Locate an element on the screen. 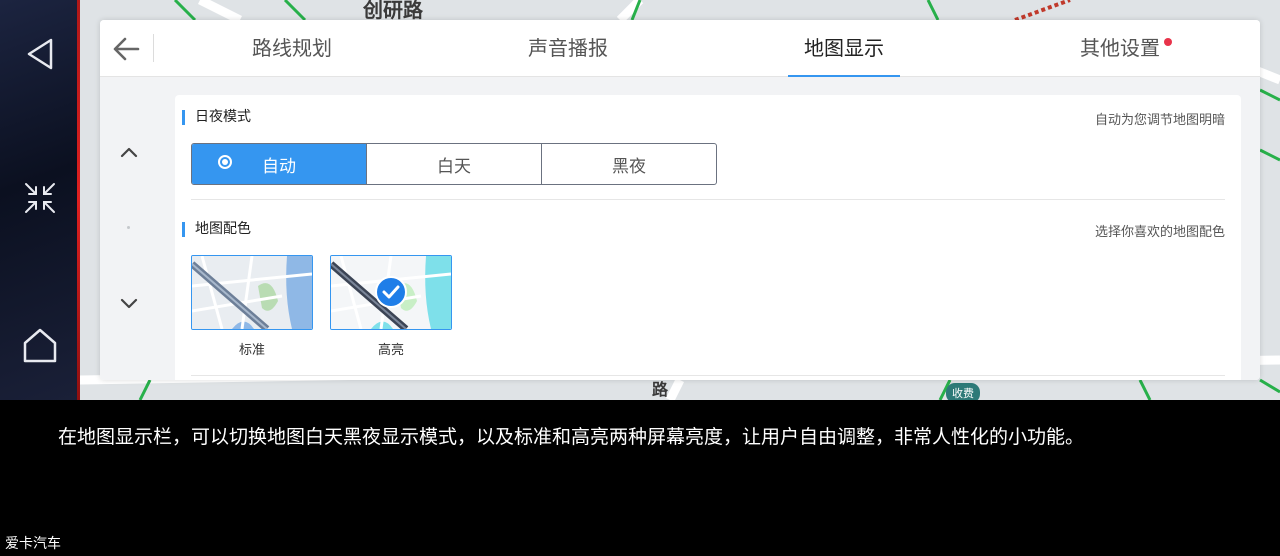 Image resolution: width=1280 pixels, height=556 pixels. tab-map-display: 地图显示 is located at coordinates (844, 48).